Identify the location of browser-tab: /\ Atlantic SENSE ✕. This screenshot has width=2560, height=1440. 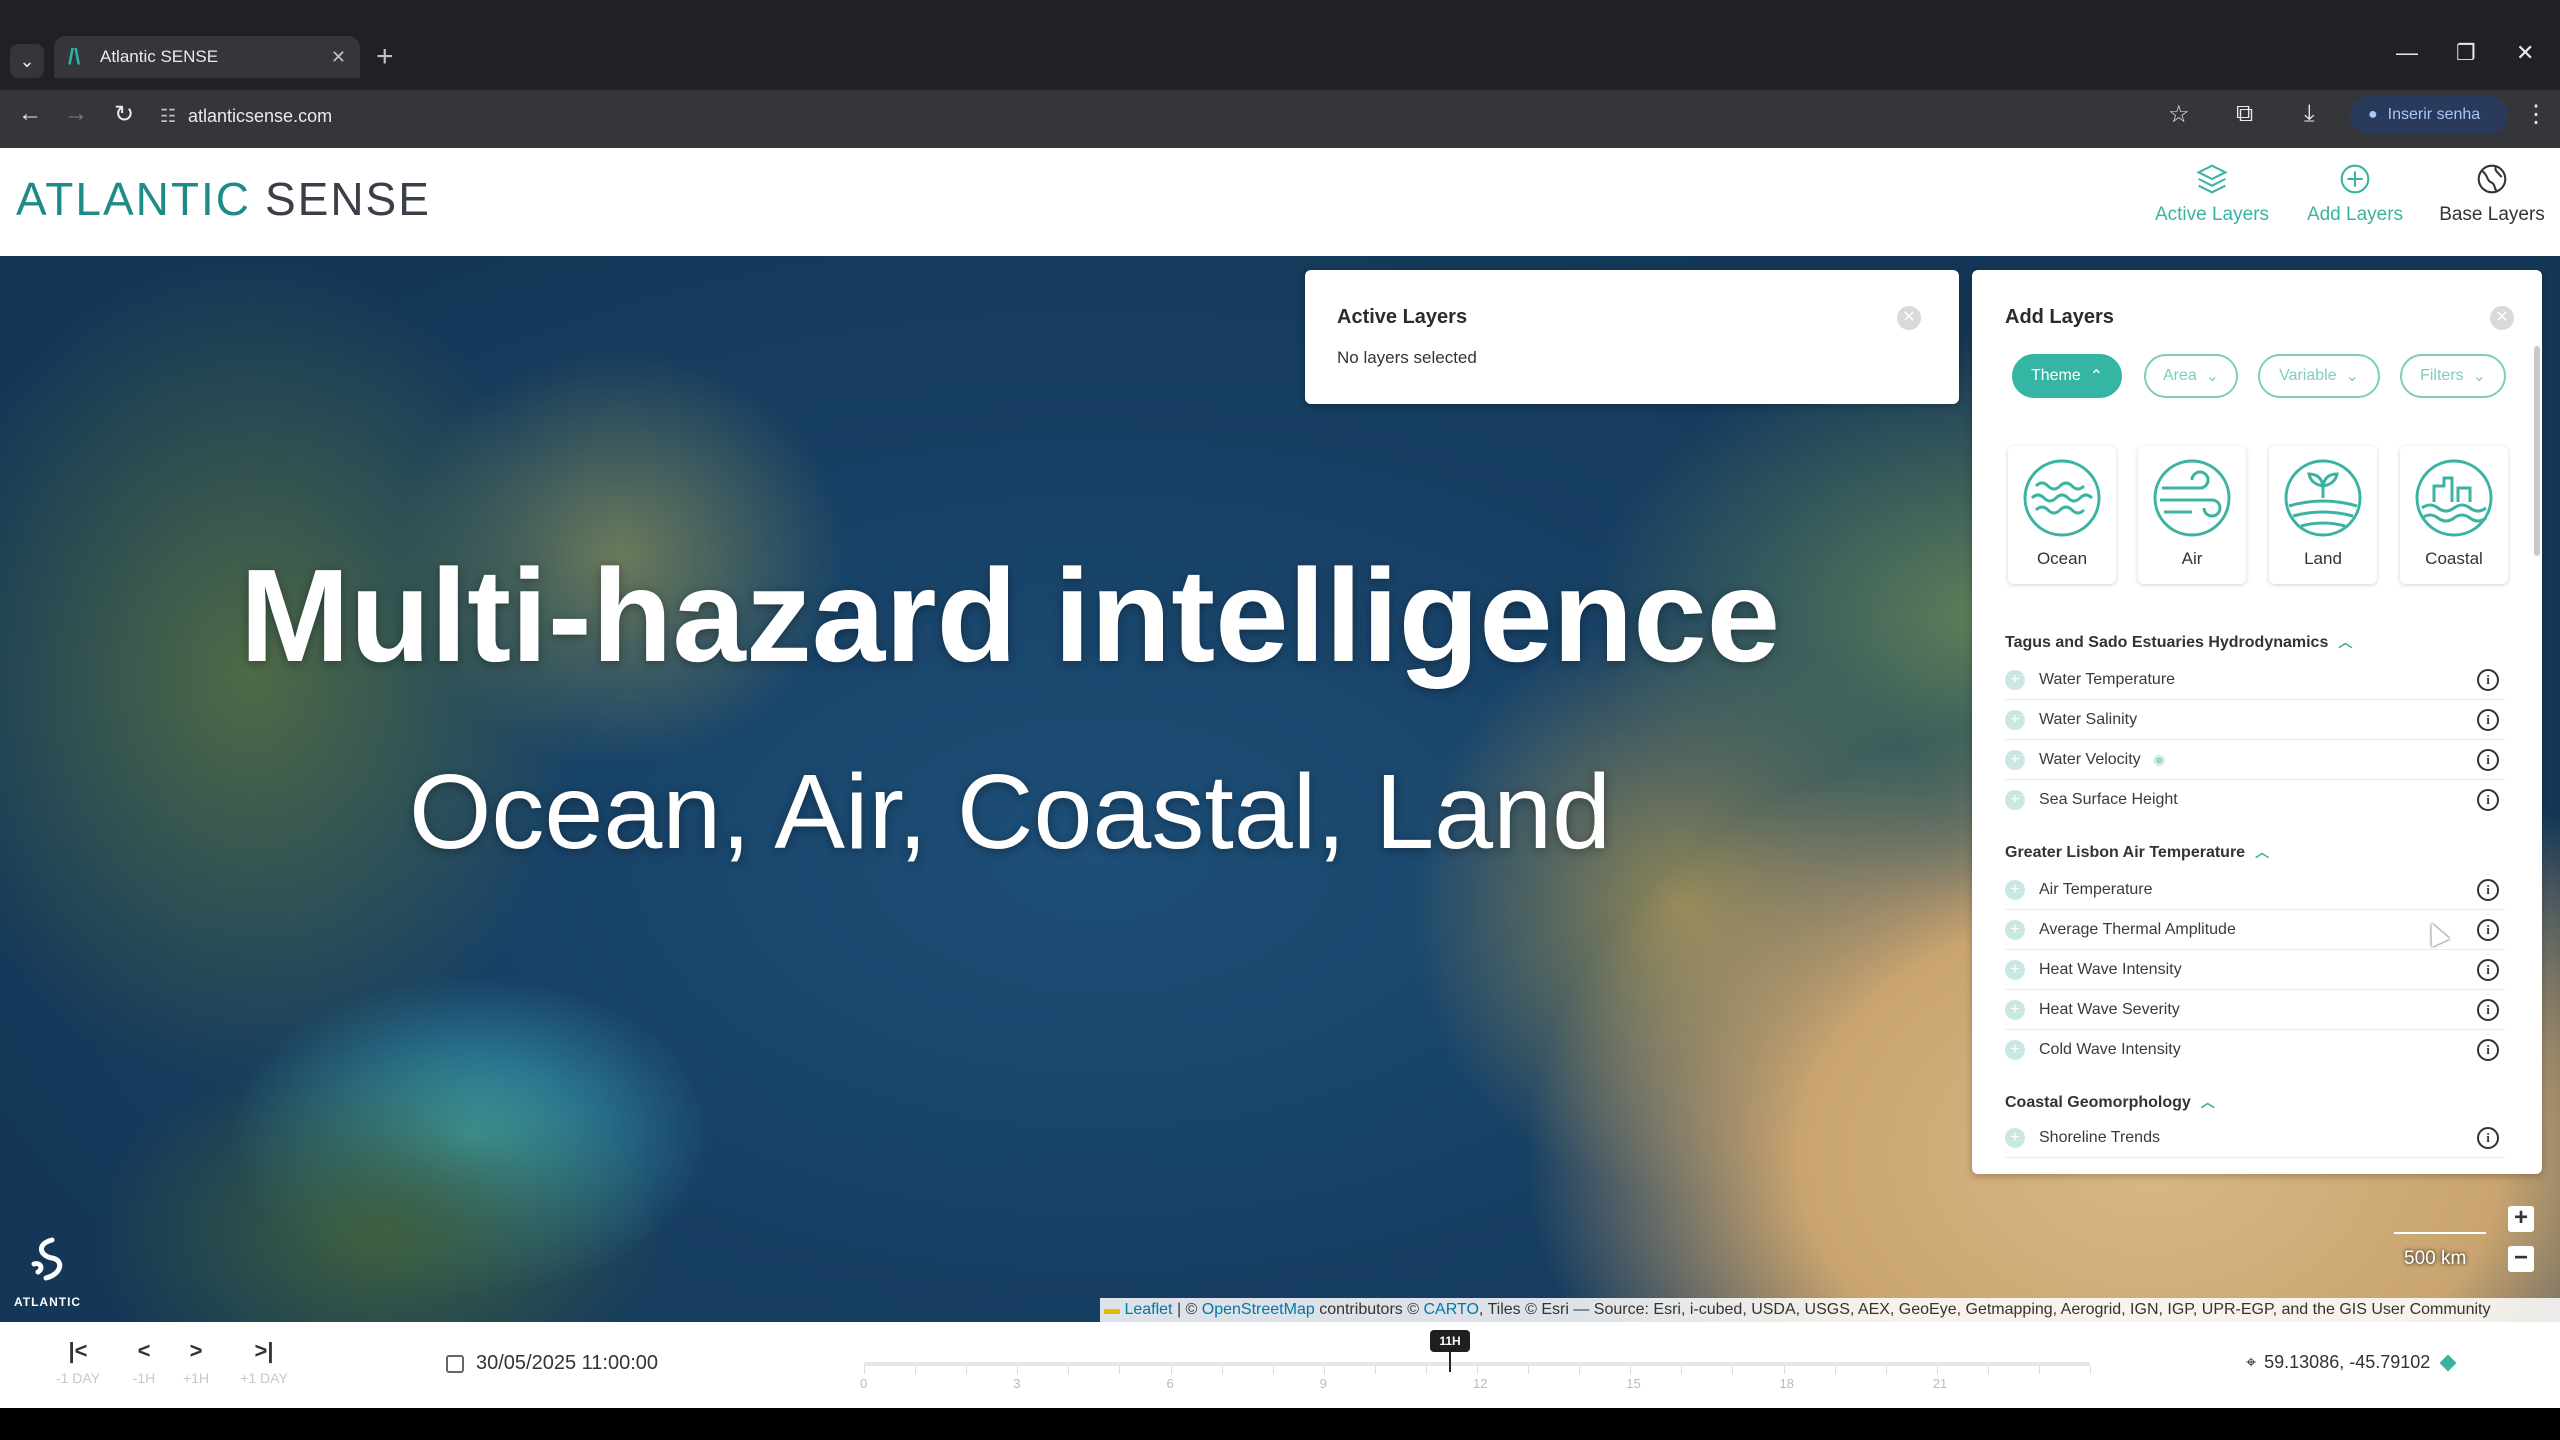
(207, 57).